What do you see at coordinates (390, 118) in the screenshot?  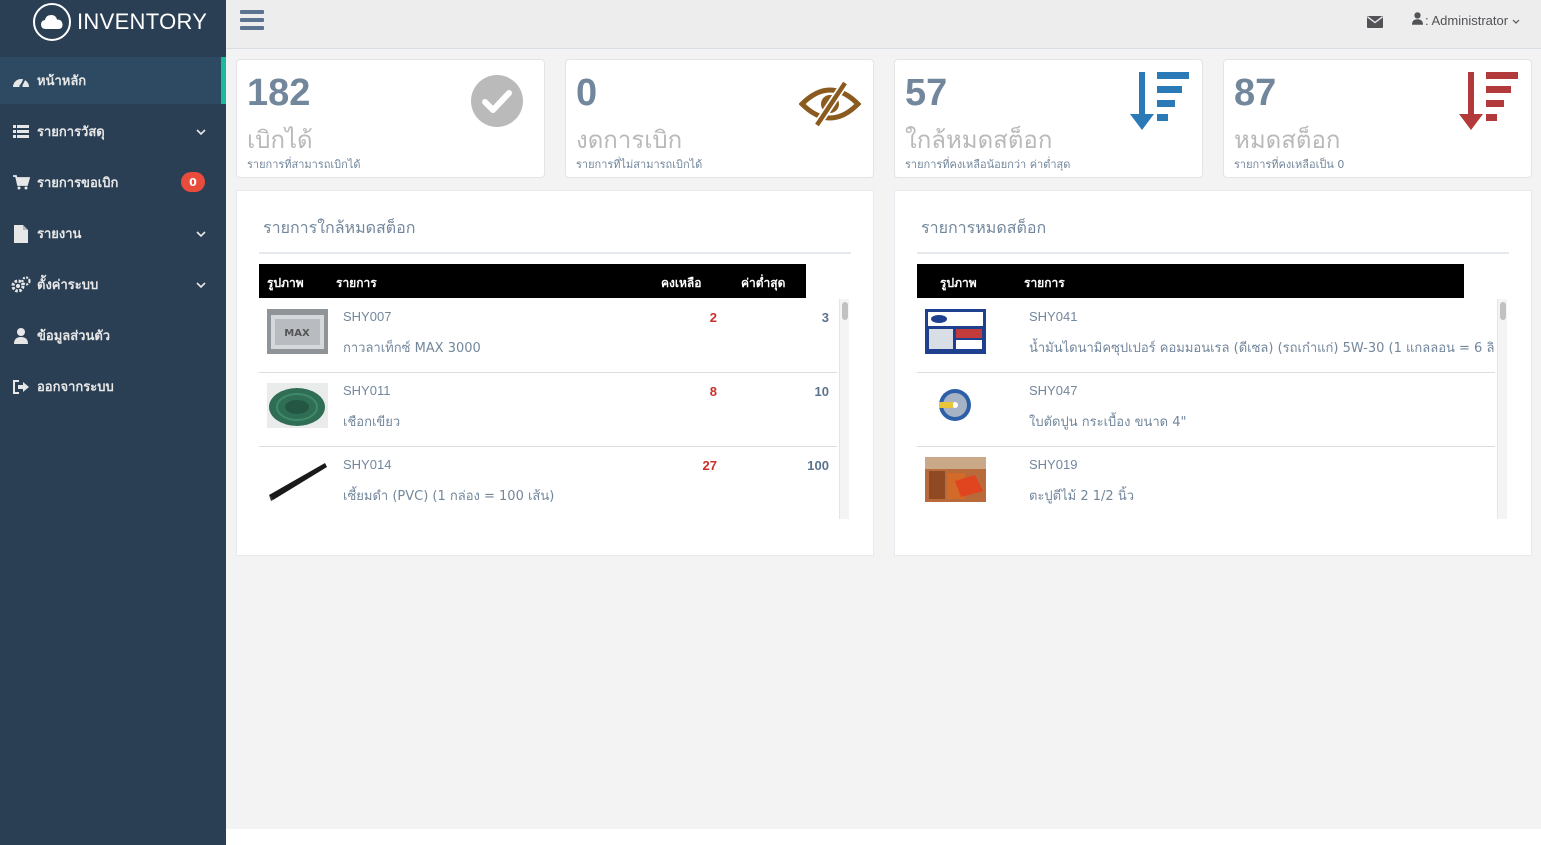 I see `tile-withdrawable: 182 เบิกได้ รายการที่สามารถเบิกได้` at bounding box center [390, 118].